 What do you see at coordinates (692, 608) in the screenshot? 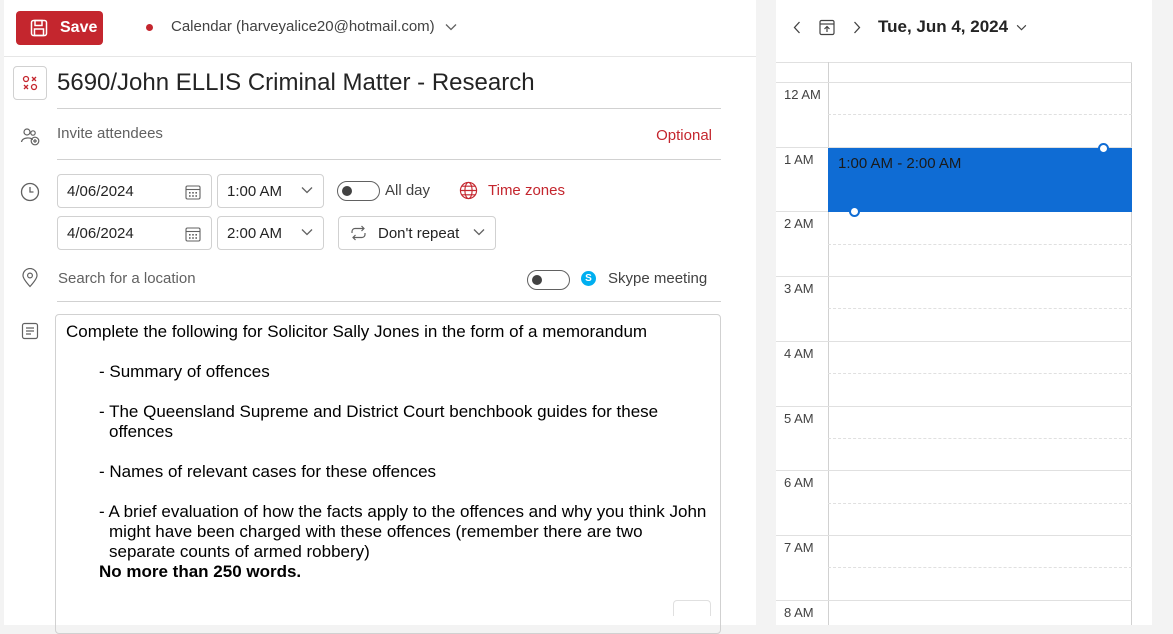
I see `editor-options-button` at bounding box center [692, 608].